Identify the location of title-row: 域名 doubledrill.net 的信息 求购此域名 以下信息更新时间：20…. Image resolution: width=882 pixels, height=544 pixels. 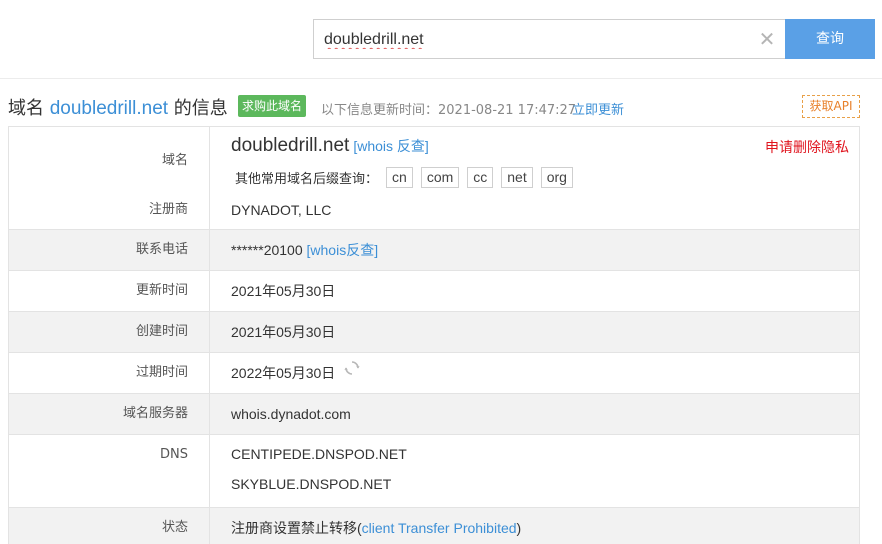
(438, 106).